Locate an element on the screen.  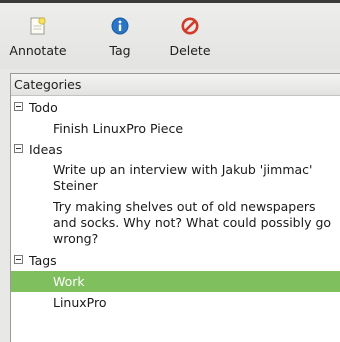
no-entry-icon is located at coordinates (190, 26).